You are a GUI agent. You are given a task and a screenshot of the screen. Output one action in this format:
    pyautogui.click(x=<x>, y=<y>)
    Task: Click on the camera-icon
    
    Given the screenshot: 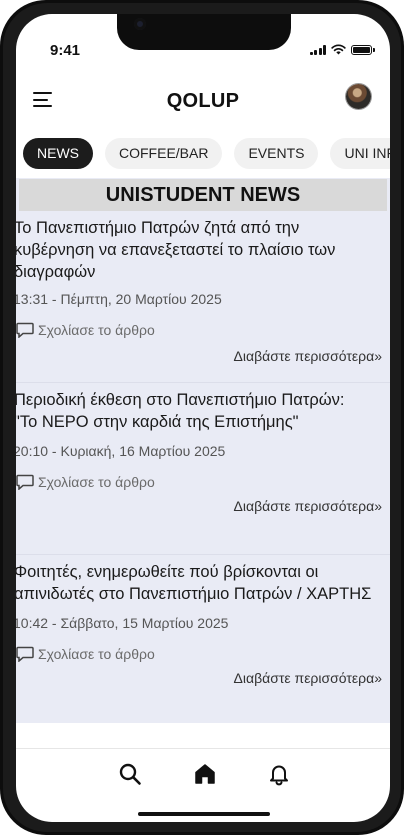 What is the action you would take?
    pyautogui.click(x=140, y=24)
    